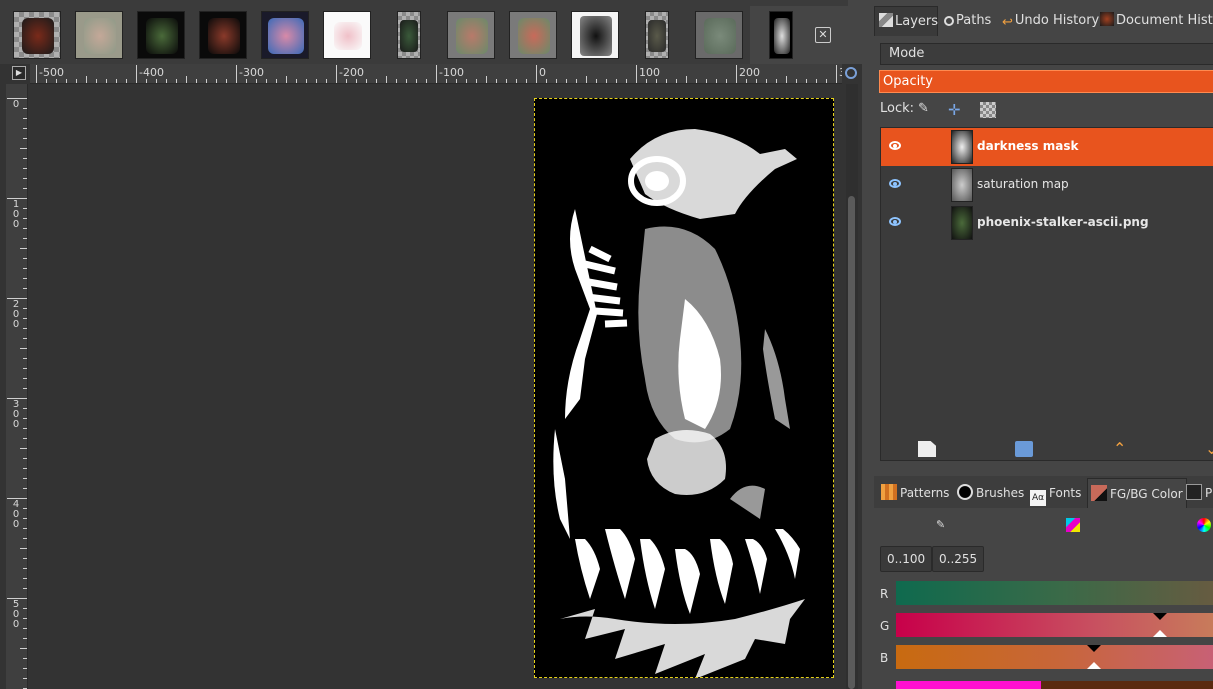  What do you see at coordinates (19, 73) in the screenshot?
I see `quick-mask-toggle-icon: ▶` at bounding box center [19, 73].